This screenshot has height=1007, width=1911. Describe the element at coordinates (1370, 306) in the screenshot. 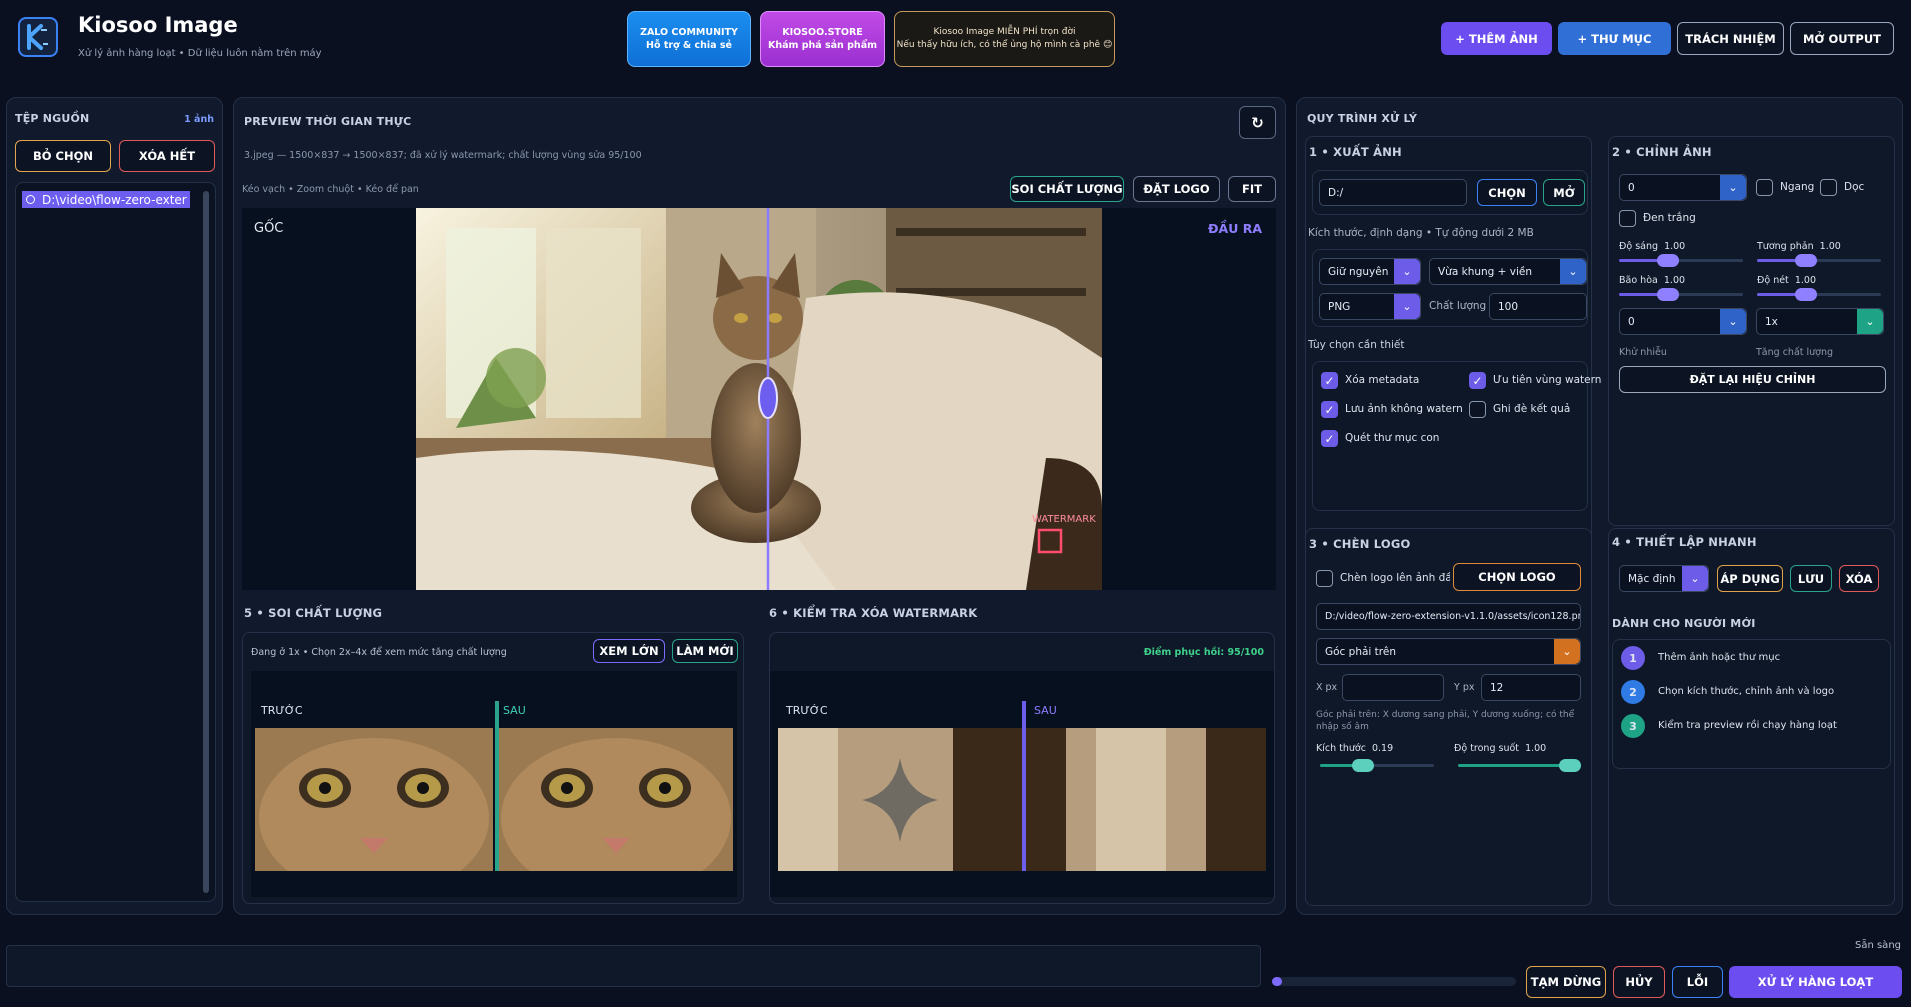

I see `format-select: PNG ⌄` at that location.